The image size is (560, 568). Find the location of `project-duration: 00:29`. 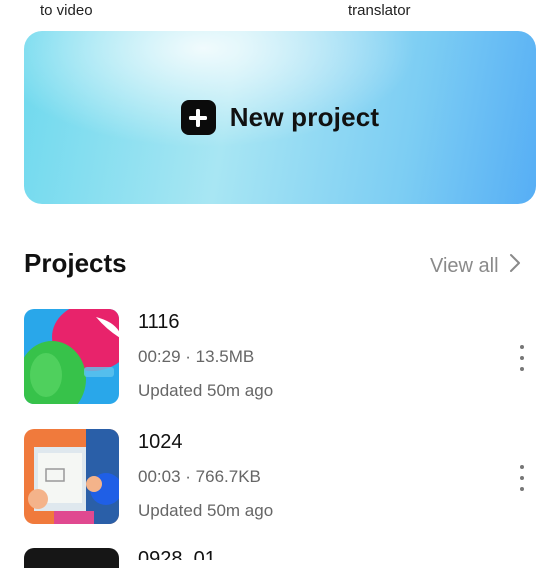

project-duration: 00:29 is located at coordinates (159, 356).